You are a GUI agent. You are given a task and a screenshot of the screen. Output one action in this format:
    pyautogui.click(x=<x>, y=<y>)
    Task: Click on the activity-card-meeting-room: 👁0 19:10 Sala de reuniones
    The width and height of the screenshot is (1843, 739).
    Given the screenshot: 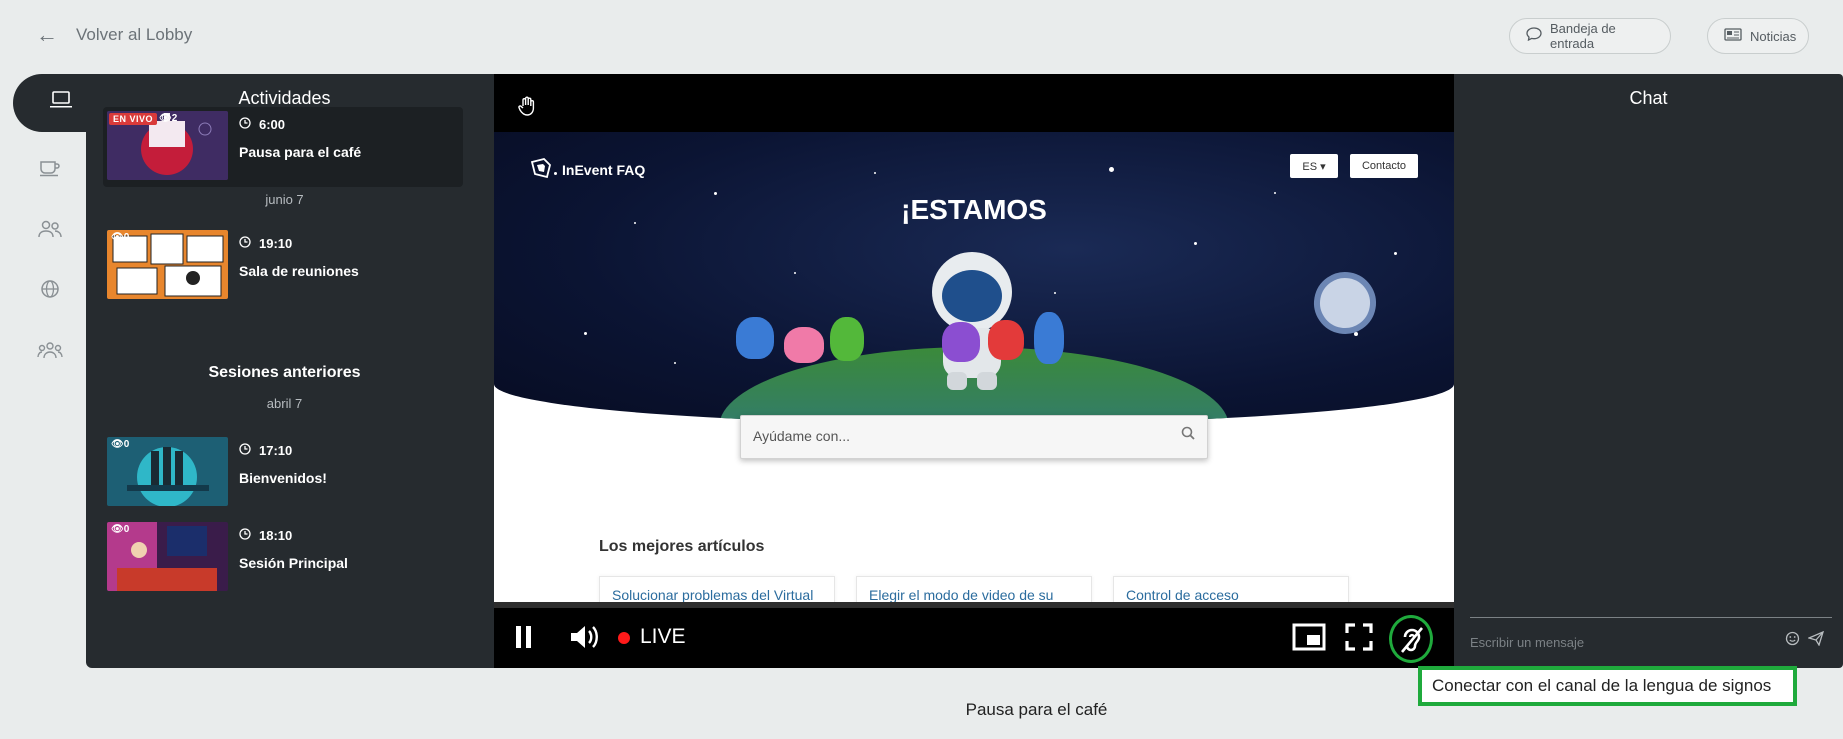 What is the action you would take?
    pyautogui.click(x=283, y=266)
    